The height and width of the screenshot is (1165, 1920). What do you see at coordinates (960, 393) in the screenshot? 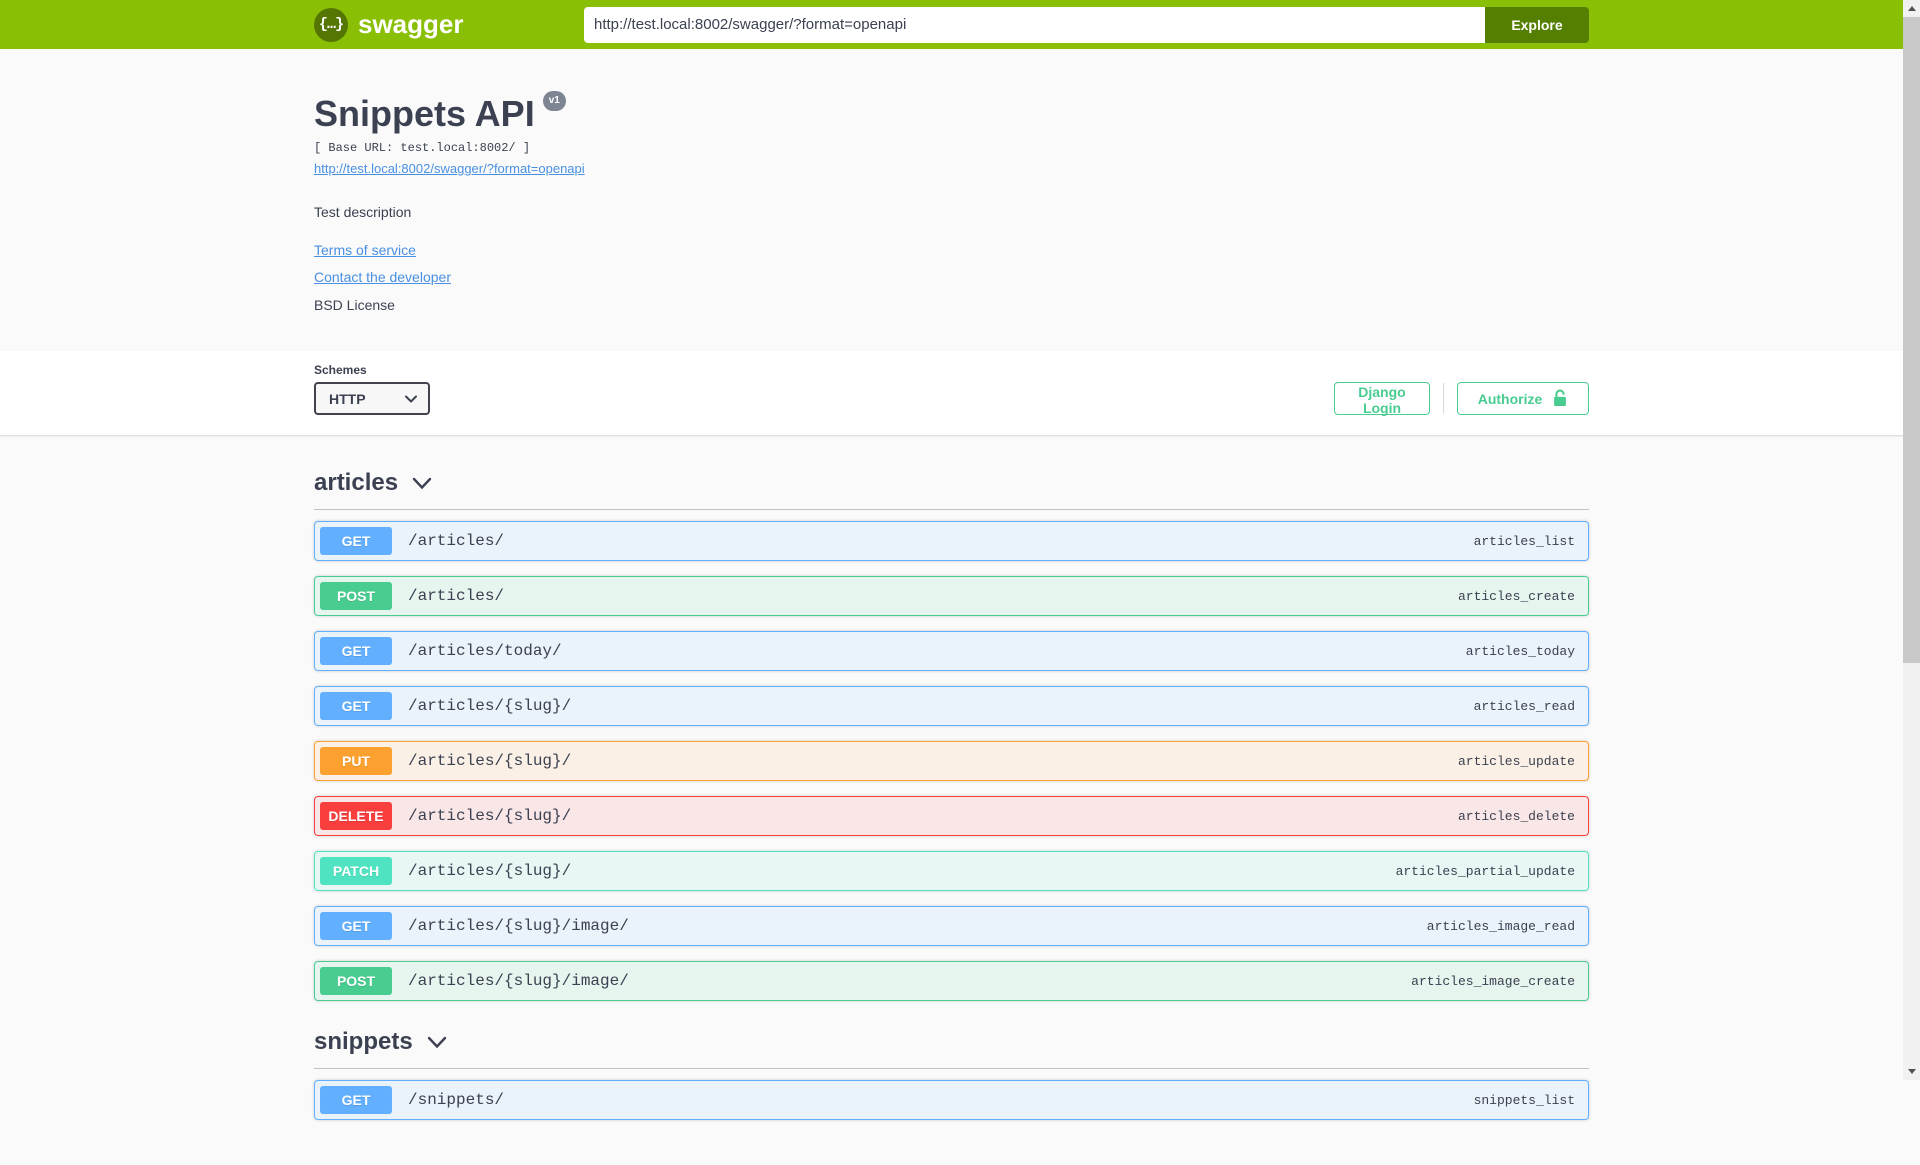
I see `scheme-bar: Schemes HTTP Django Login Authorize` at bounding box center [960, 393].